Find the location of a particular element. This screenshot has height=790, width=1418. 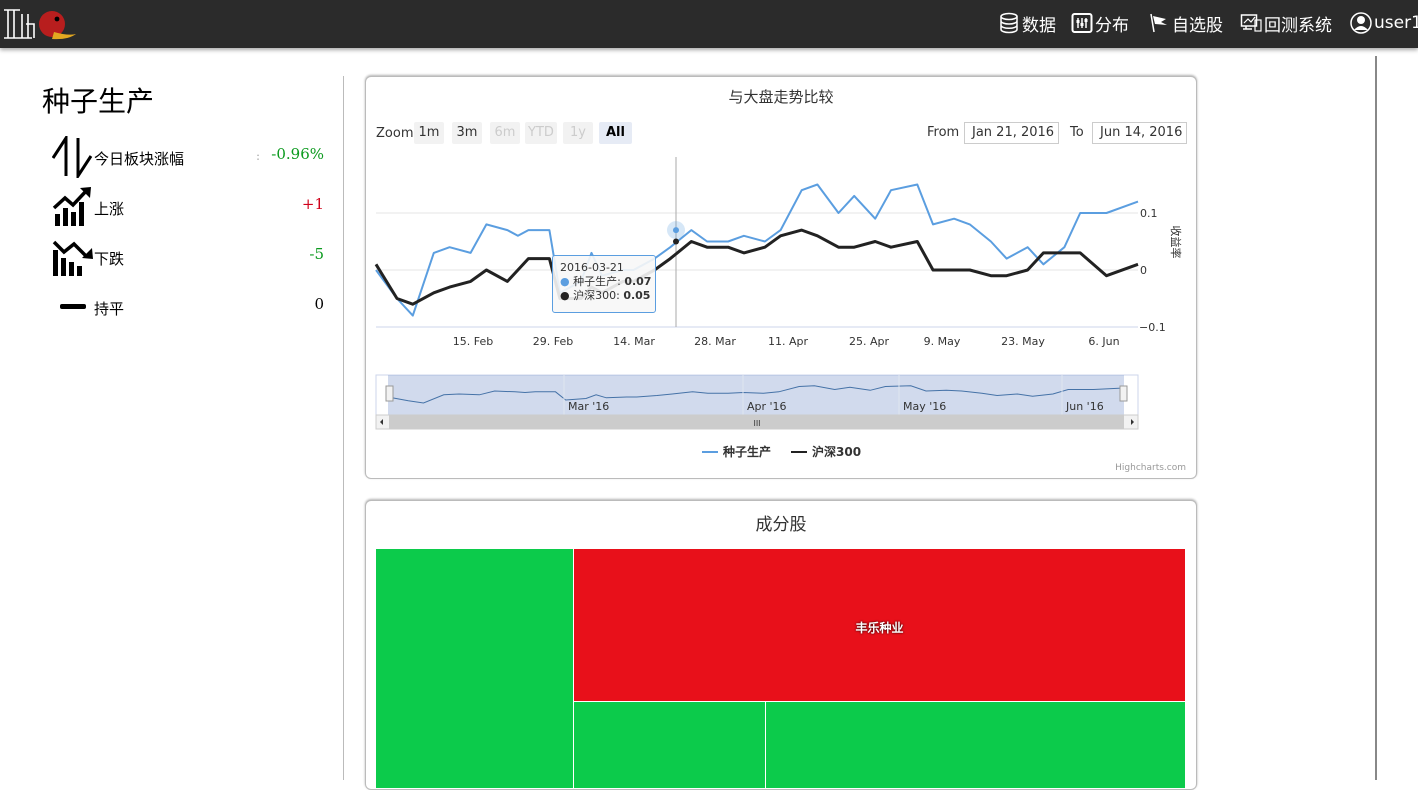

x-tick-label: 25. Apr is located at coordinates (869, 341).